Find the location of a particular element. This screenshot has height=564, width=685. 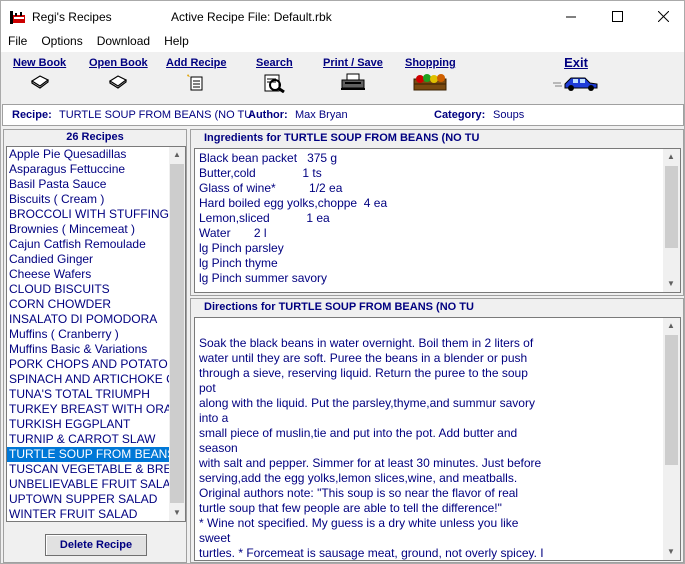

ingredients-scrollbar: ▲ ▼ is located at coordinates (671, 220).